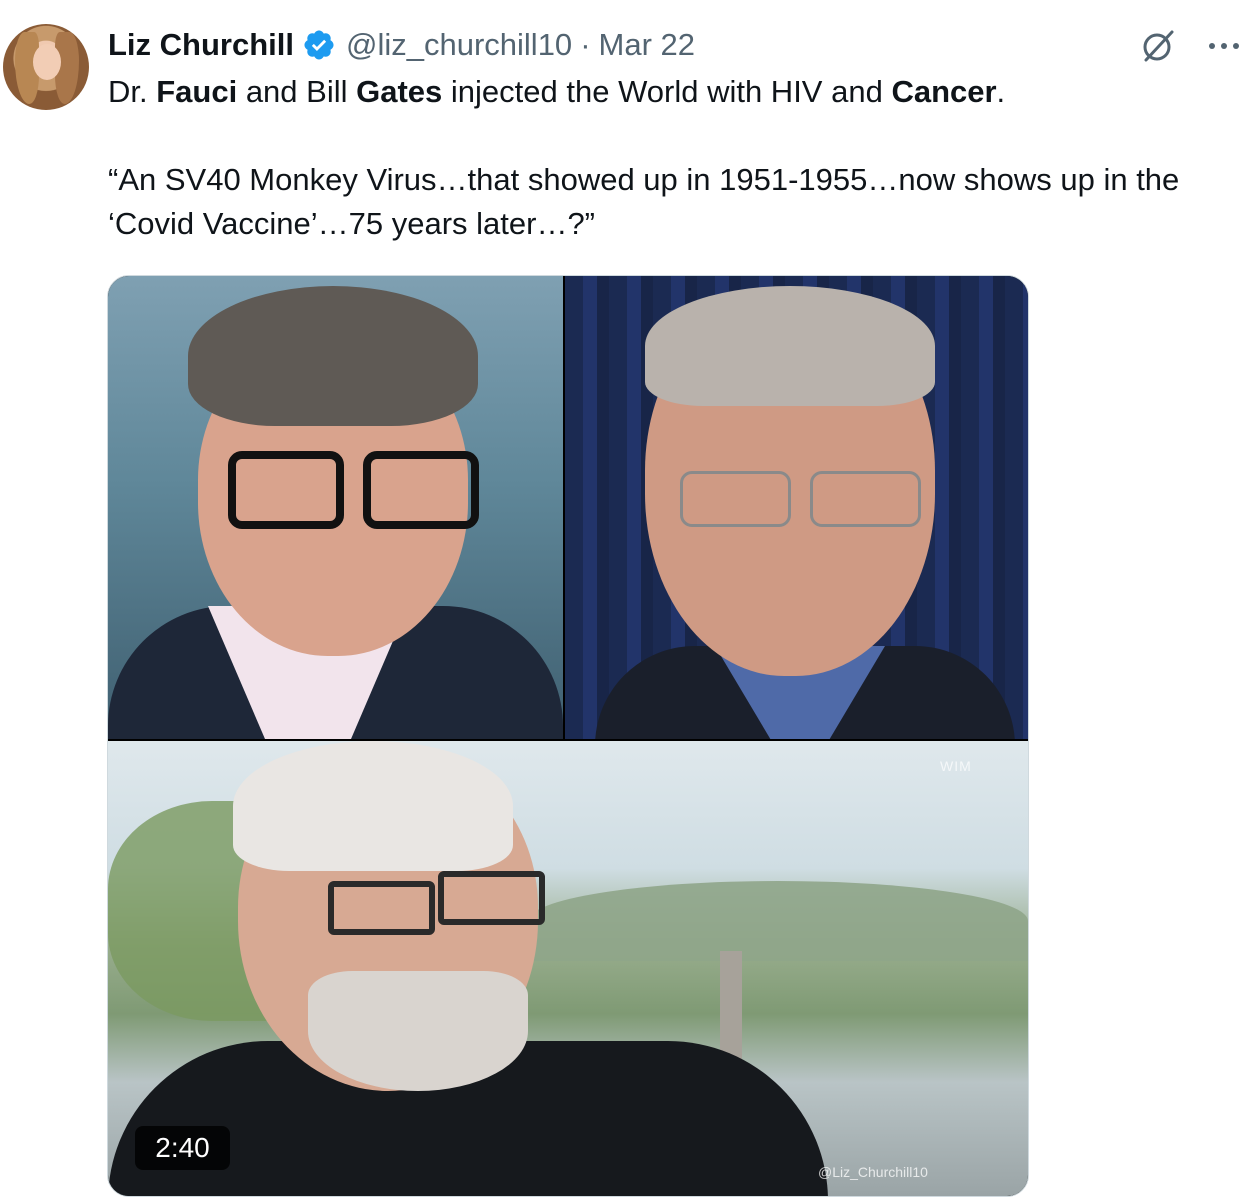 This screenshot has width=1248, height=1198. I want to click on text-segment: Dr., so click(132, 91).